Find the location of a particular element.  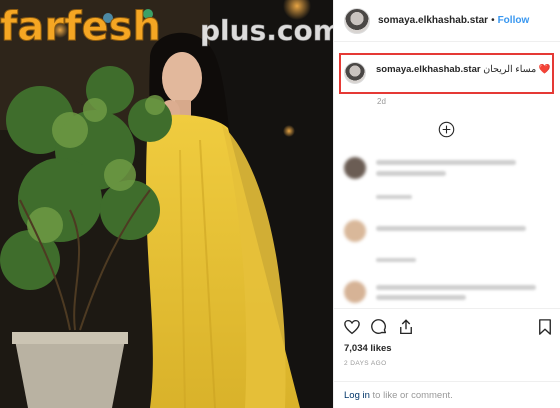

author-avatar is located at coordinates (357, 20).